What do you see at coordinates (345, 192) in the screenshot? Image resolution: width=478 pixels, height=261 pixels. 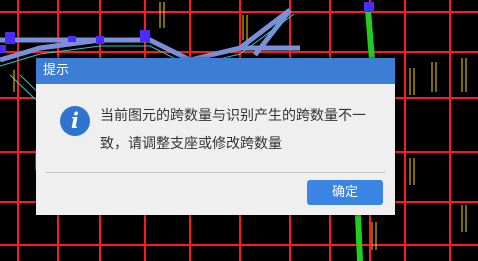 I see `ok-button: 确定` at bounding box center [345, 192].